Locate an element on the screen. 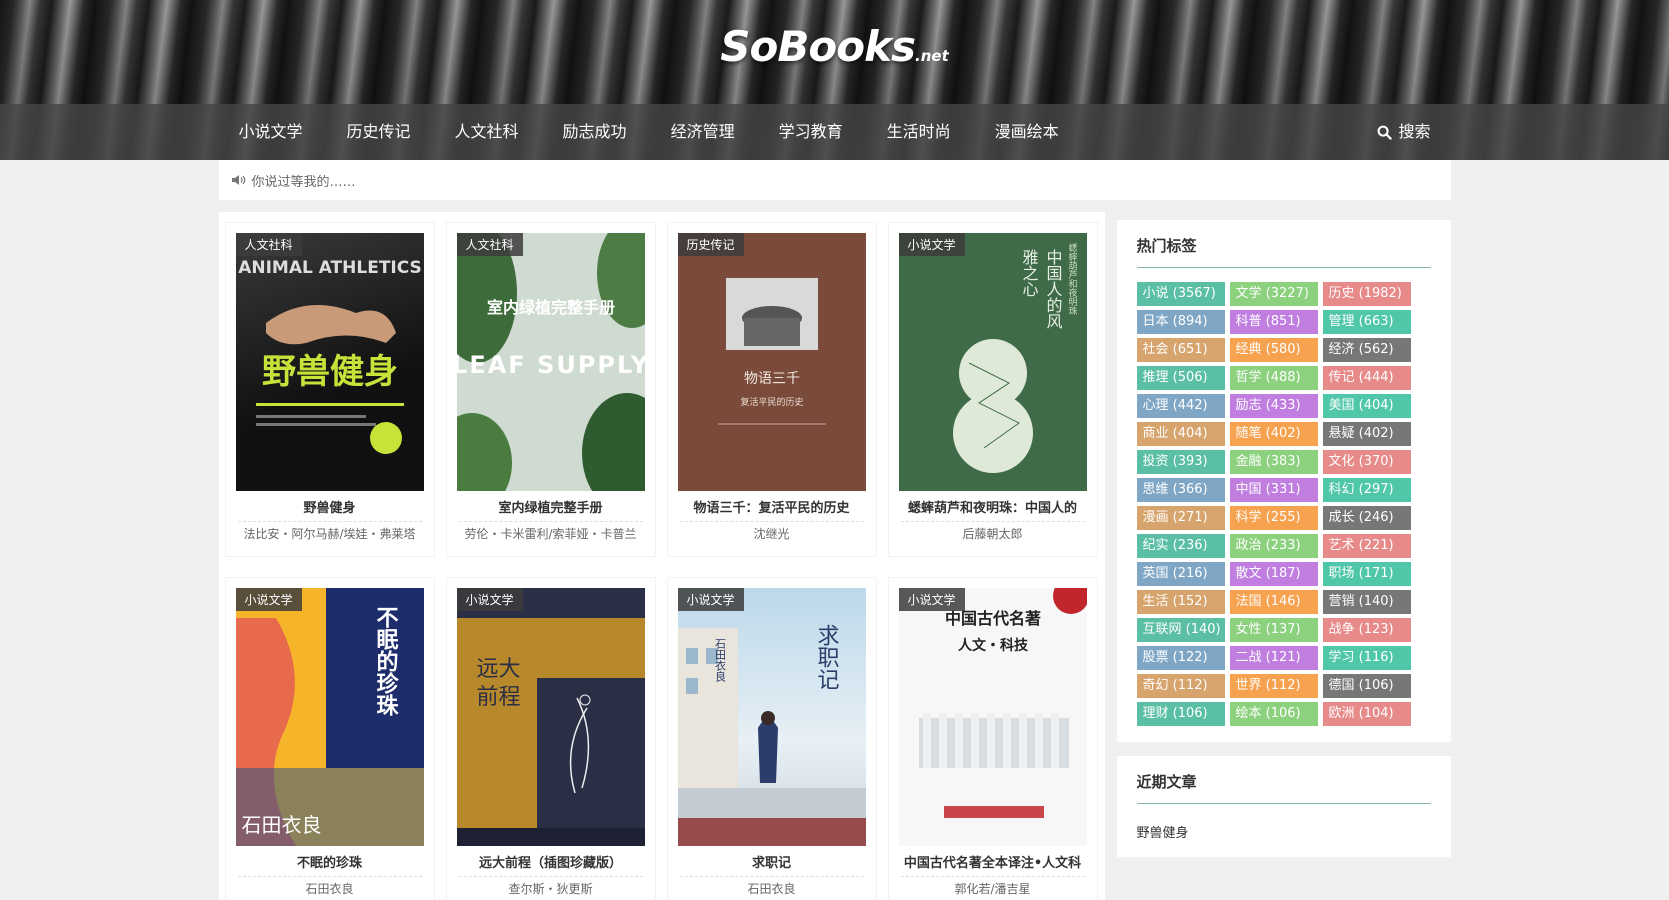 Image resolution: width=1669 pixels, height=900 pixels. nav-item-comics: 漫画绘本 is located at coordinates (1027, 132).